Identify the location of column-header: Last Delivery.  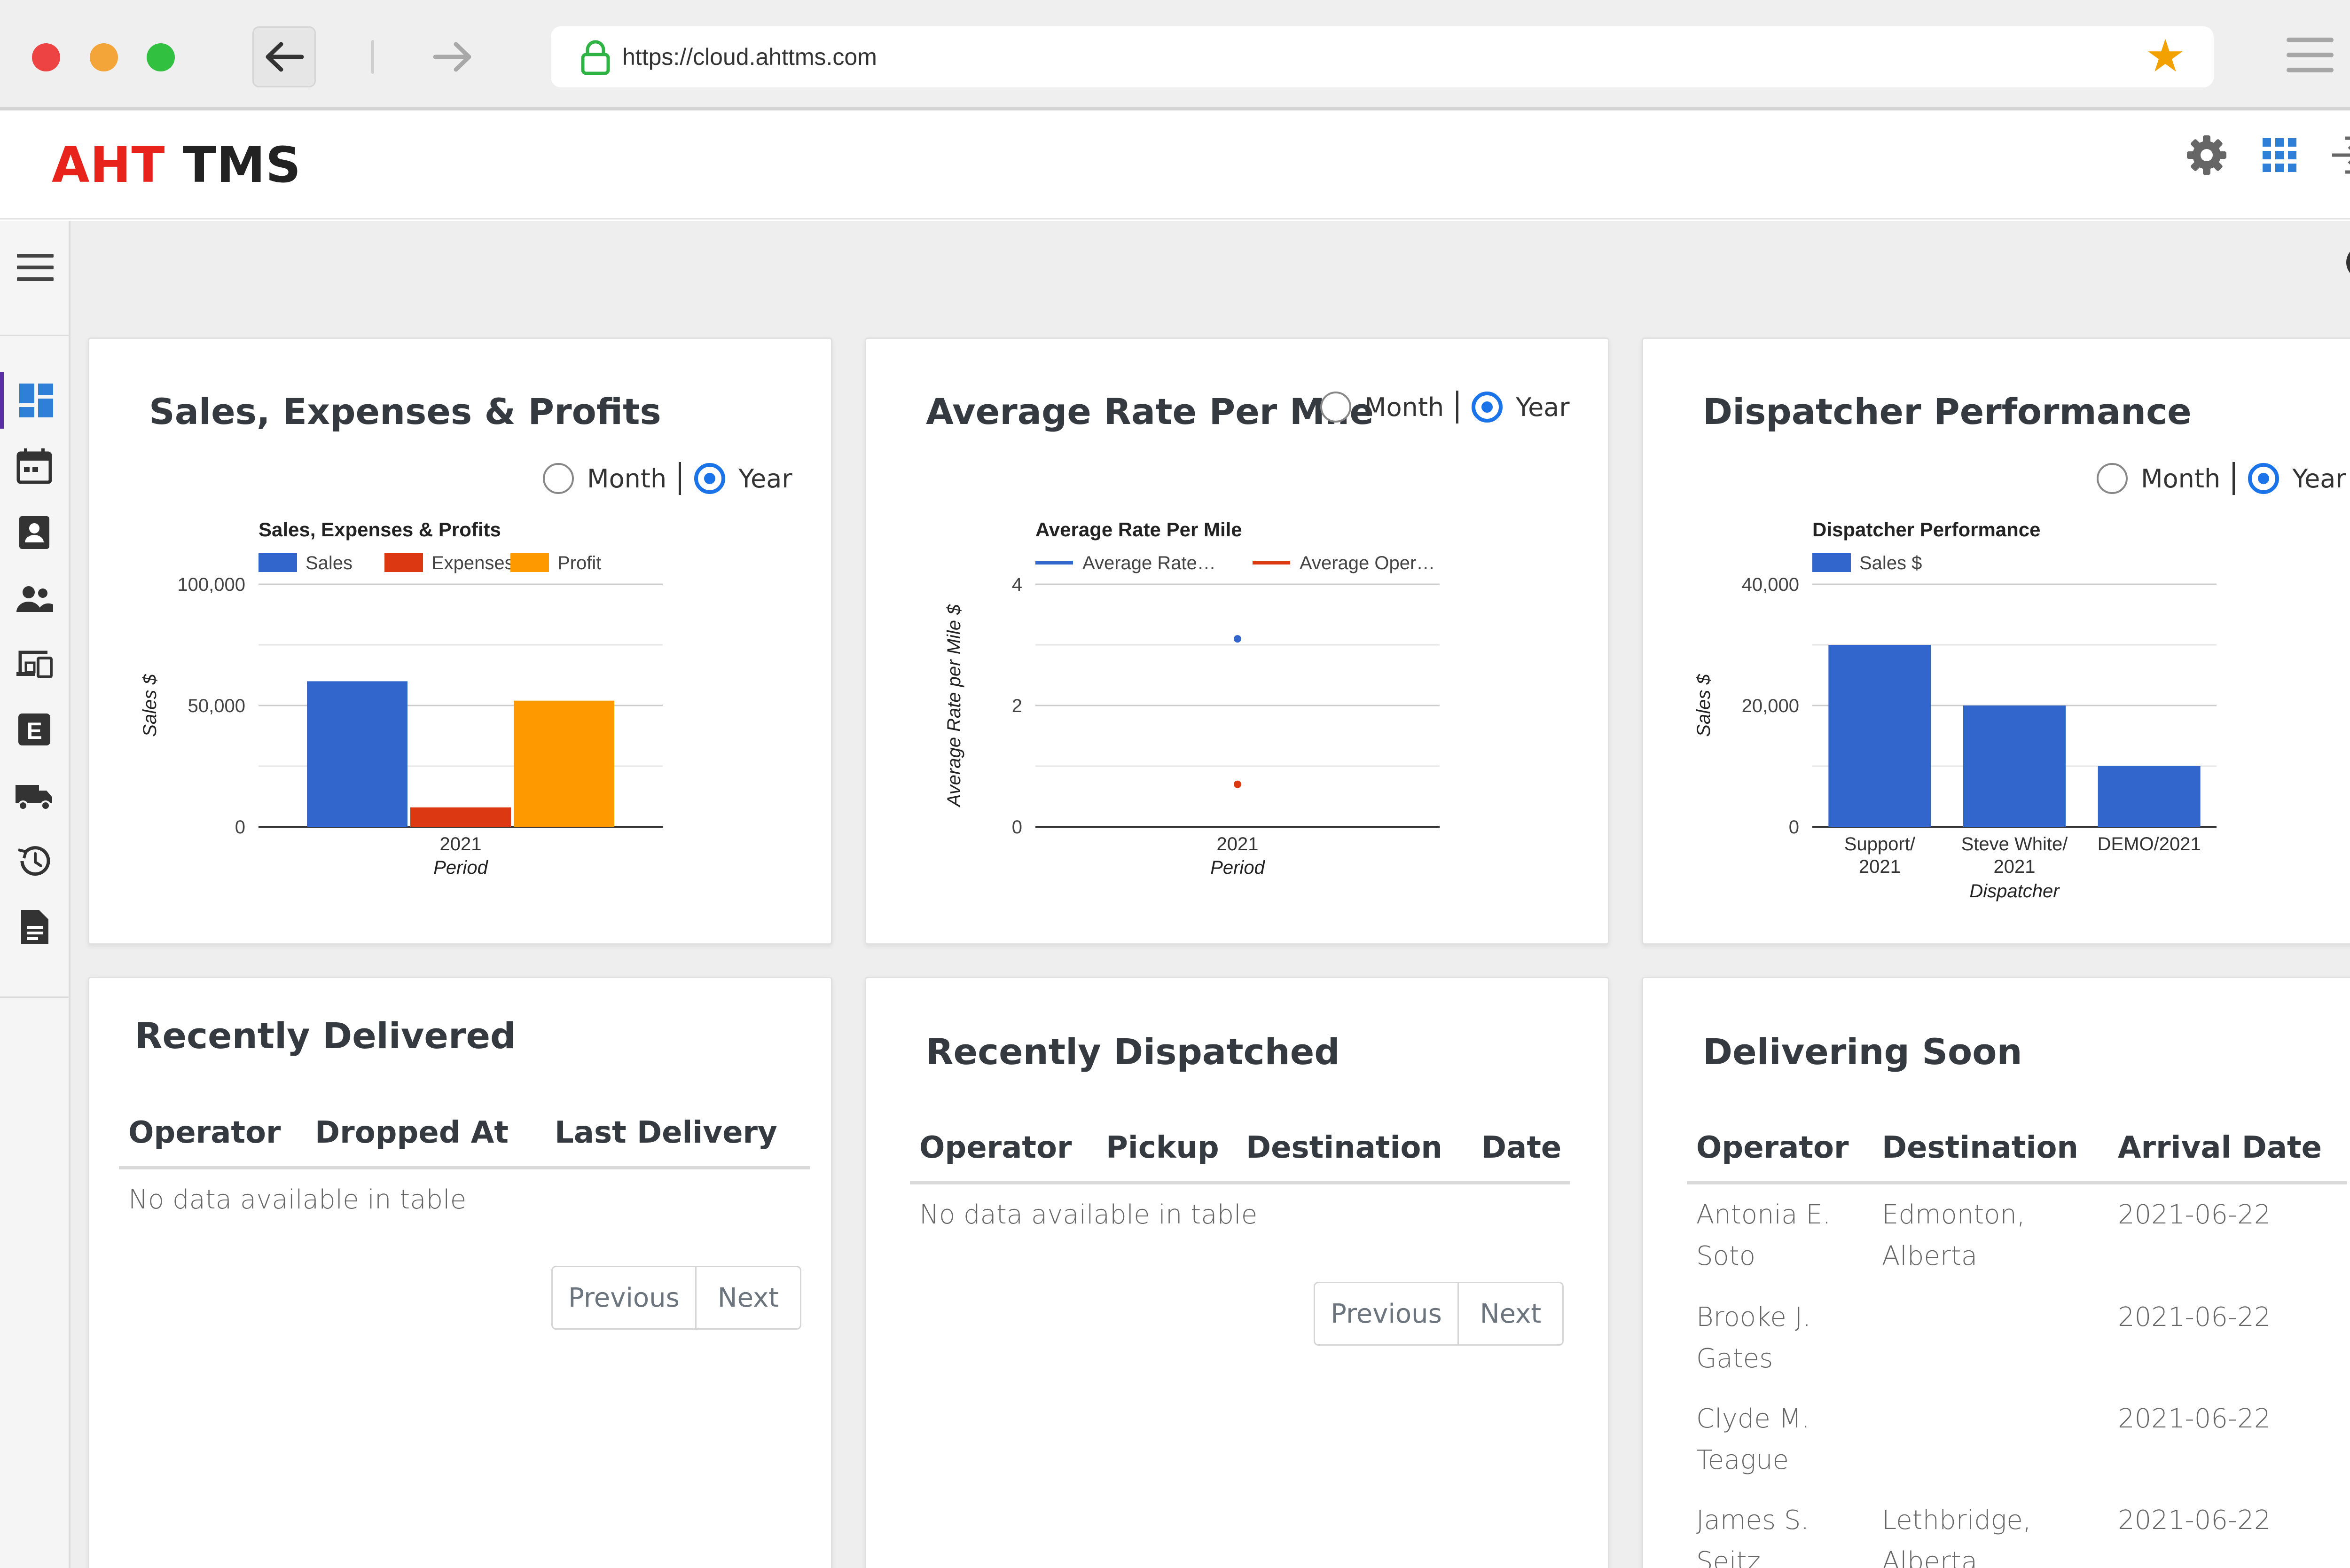
(666, 1132).